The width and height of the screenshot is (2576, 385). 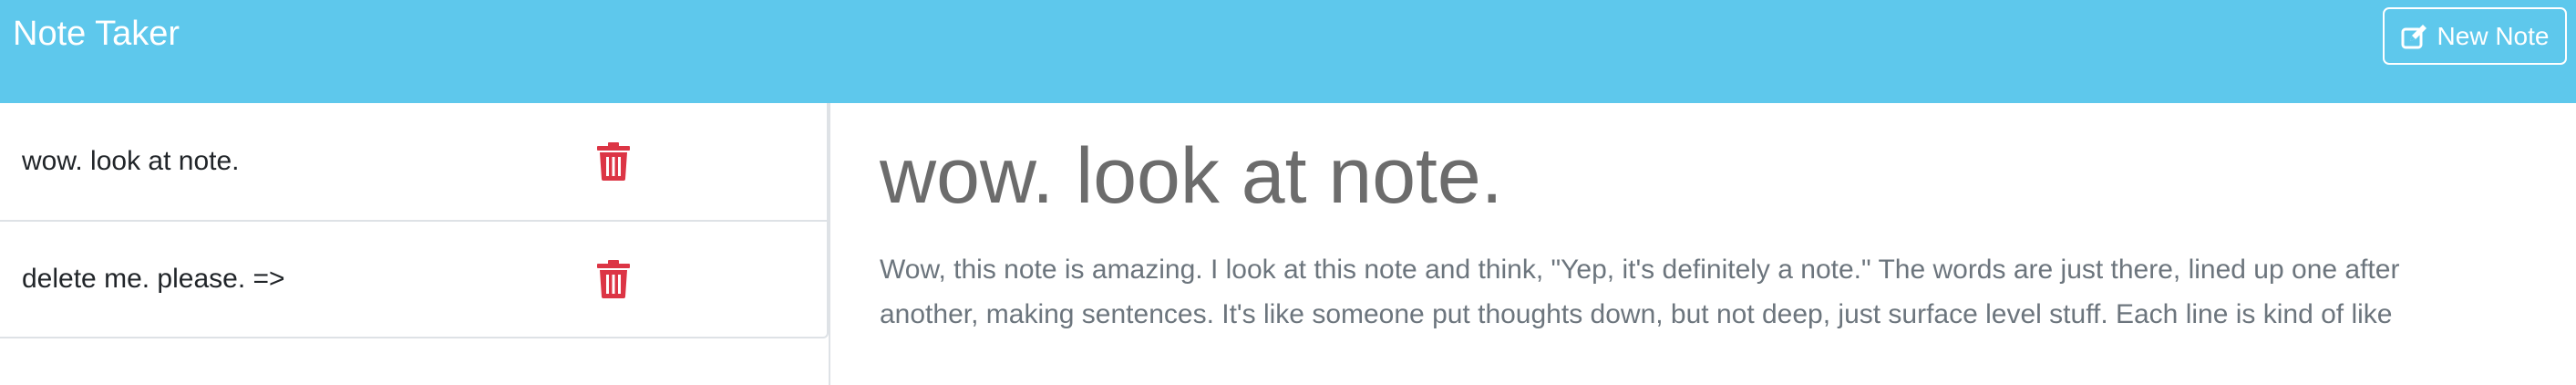 What do you see at coordinates (2493, 35) in the screenshot?
I see `new-note-label: New Note` at bounding box center [2493, 35].